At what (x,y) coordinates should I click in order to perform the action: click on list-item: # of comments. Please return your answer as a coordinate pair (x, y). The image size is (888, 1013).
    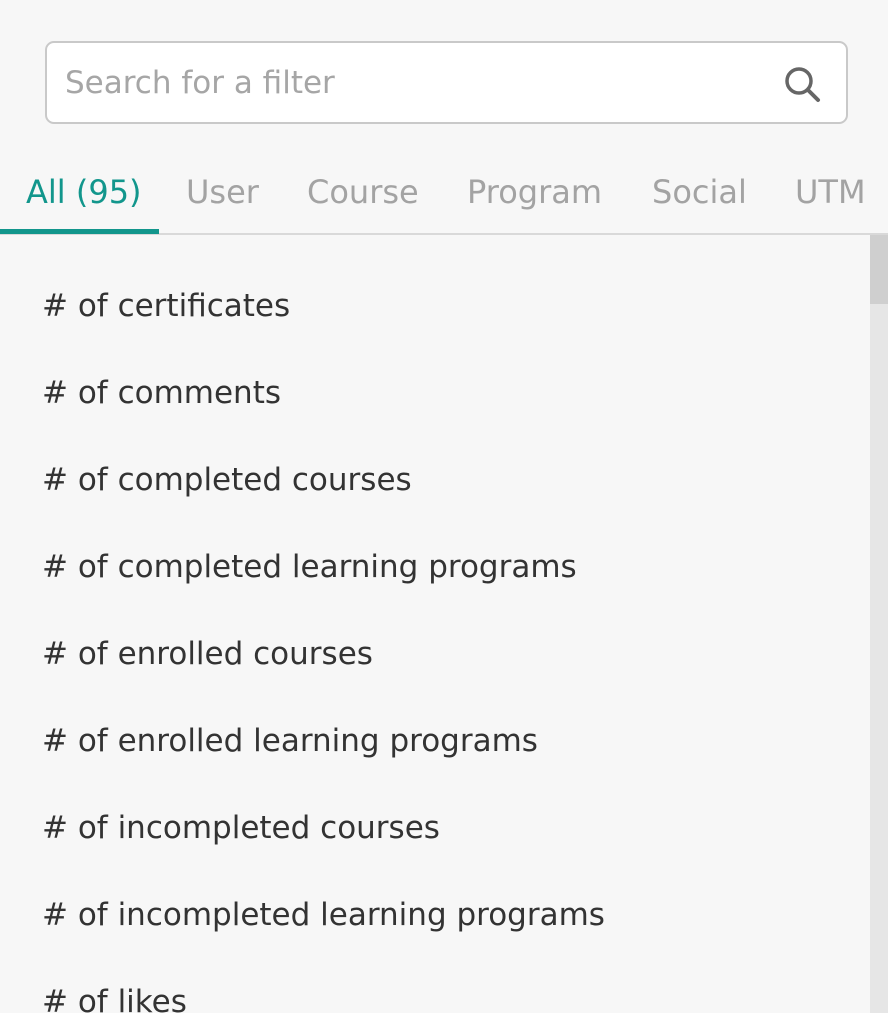
    Looking at the image, I should click on (161, 393).